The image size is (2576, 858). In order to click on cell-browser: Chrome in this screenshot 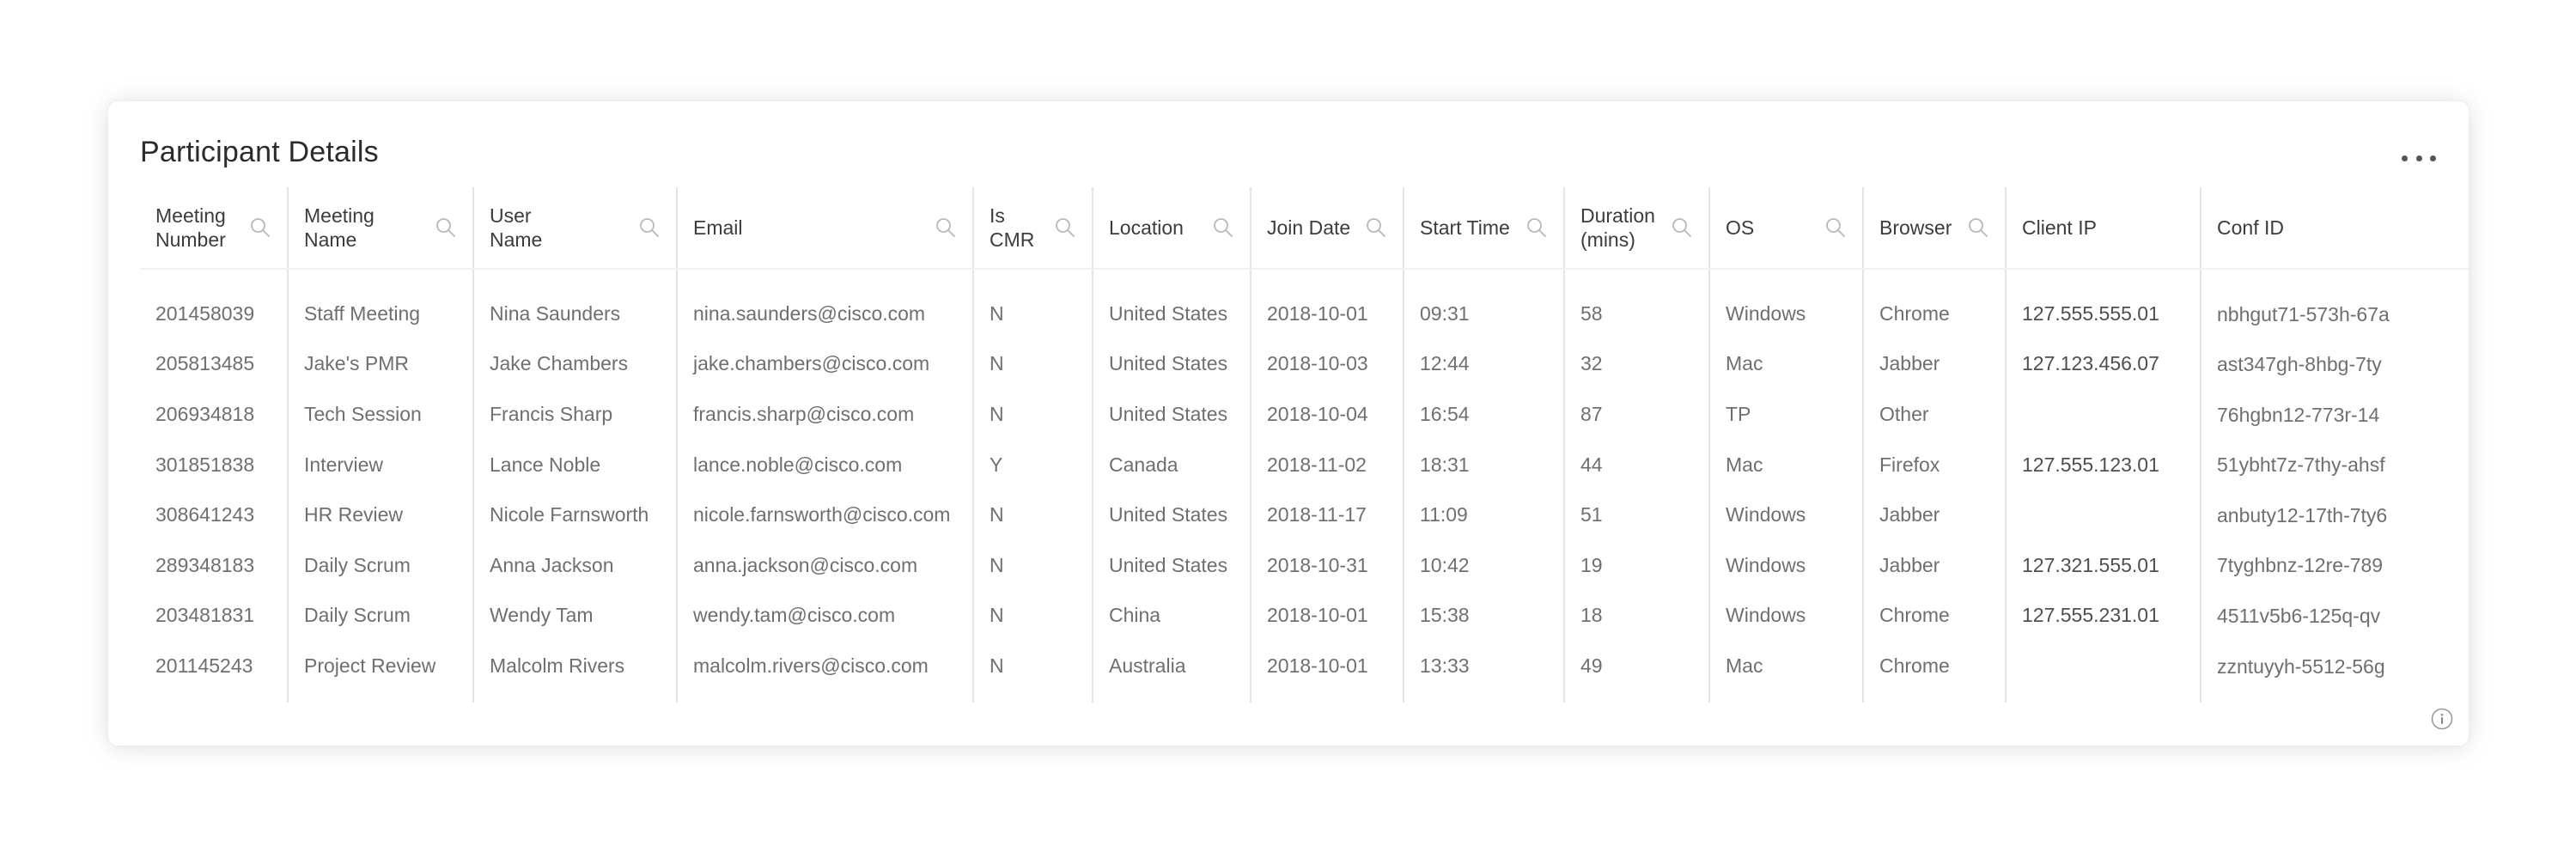, I will do `click(1934, 697)`.